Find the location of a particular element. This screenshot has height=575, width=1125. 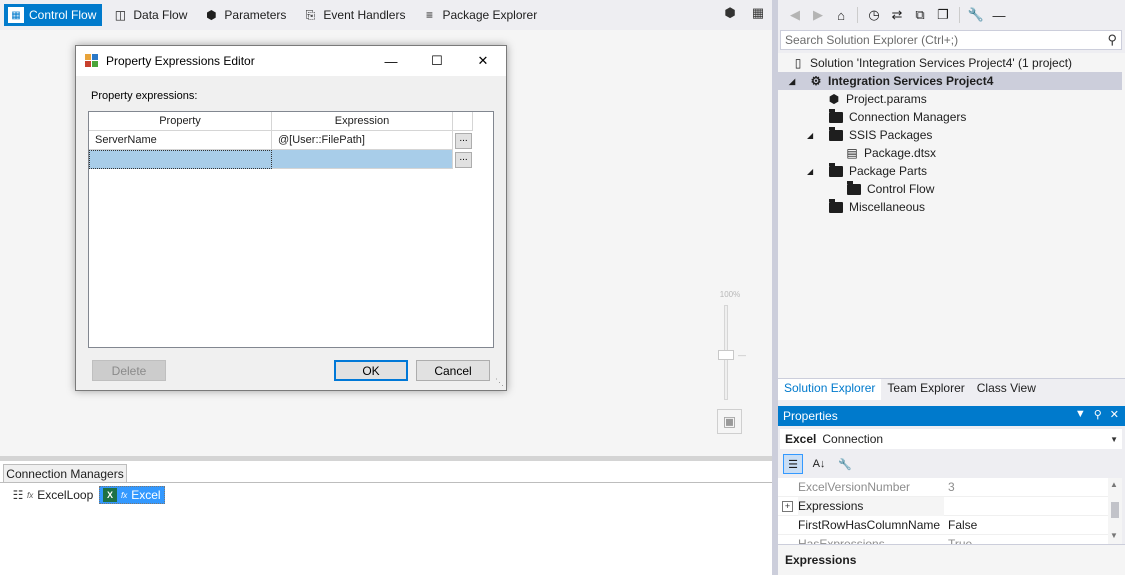

grid-cell-expression: @[User::FilePath] is located at coordinates (362, 140).